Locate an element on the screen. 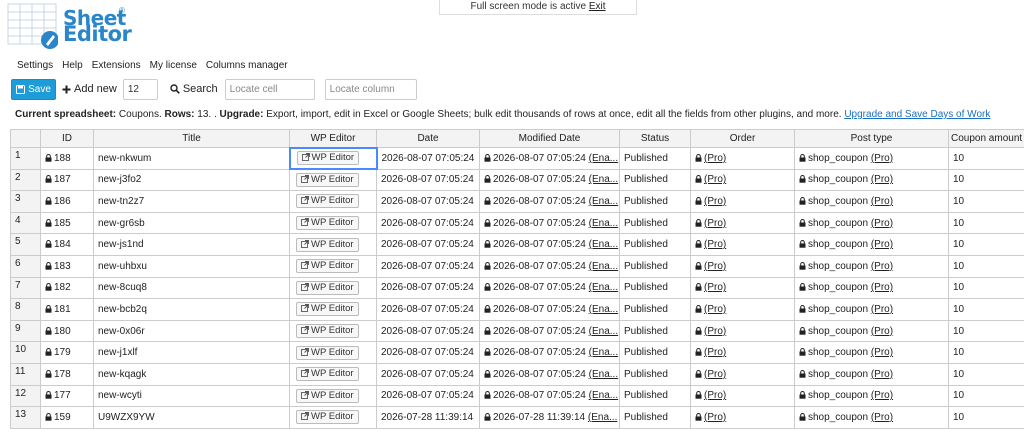 The height and width of the screenshot is (440, 1024). locate-column-input is located at coordinates (370, 89).